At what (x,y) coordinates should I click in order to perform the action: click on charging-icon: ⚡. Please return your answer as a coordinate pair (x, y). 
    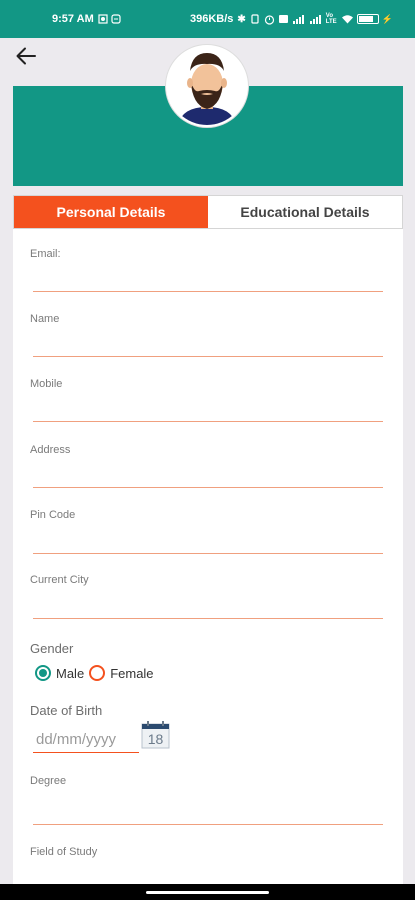
    Looking at the image, I should click on (387, 18).